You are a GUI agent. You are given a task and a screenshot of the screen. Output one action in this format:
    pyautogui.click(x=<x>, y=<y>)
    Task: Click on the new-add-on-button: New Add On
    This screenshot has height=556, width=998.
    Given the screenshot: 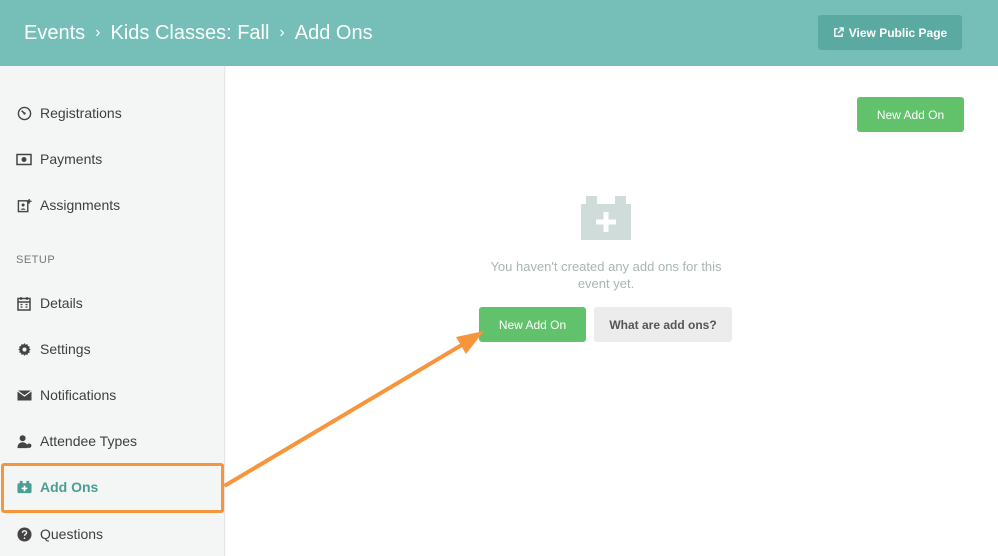 What is the action you would take?
    pyautogui.click(x=532, y=324)
    